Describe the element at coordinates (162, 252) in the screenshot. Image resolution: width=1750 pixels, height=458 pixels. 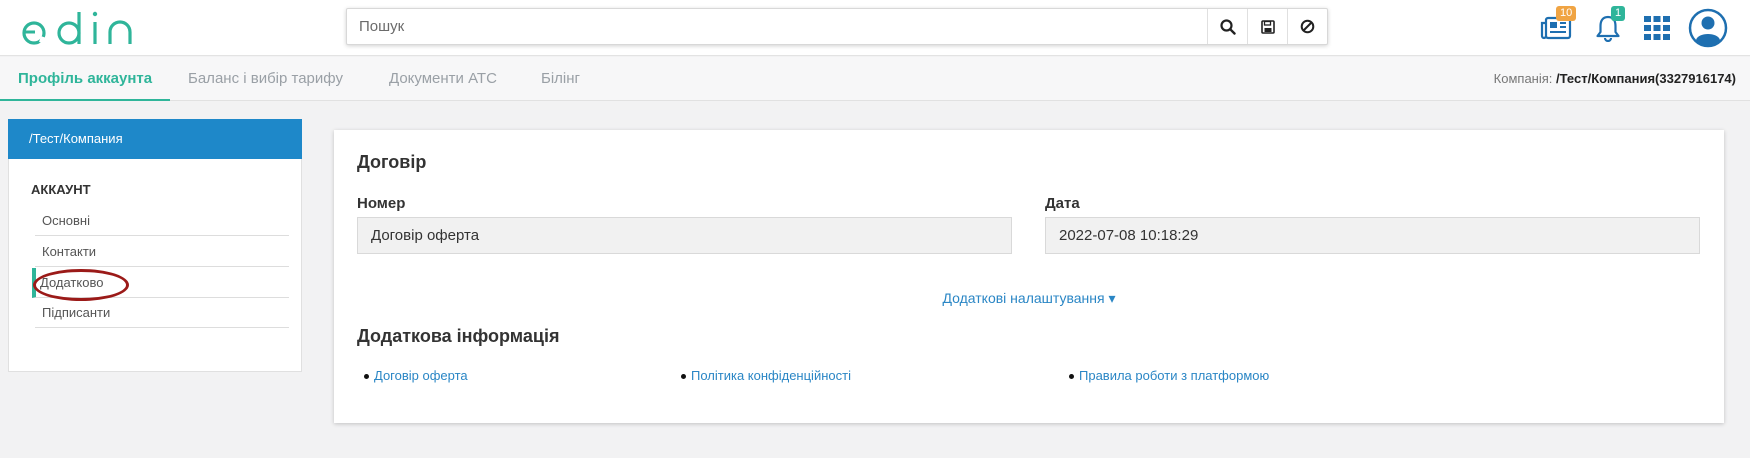
I see `sidebar-item-contacts: Контакти` at that location.